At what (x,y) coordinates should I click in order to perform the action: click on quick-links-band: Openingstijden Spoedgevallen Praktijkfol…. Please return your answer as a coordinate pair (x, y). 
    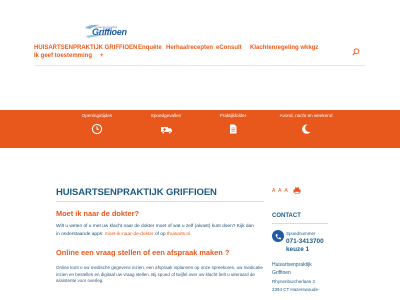
    Looking at the image, I should click on (200, 129).